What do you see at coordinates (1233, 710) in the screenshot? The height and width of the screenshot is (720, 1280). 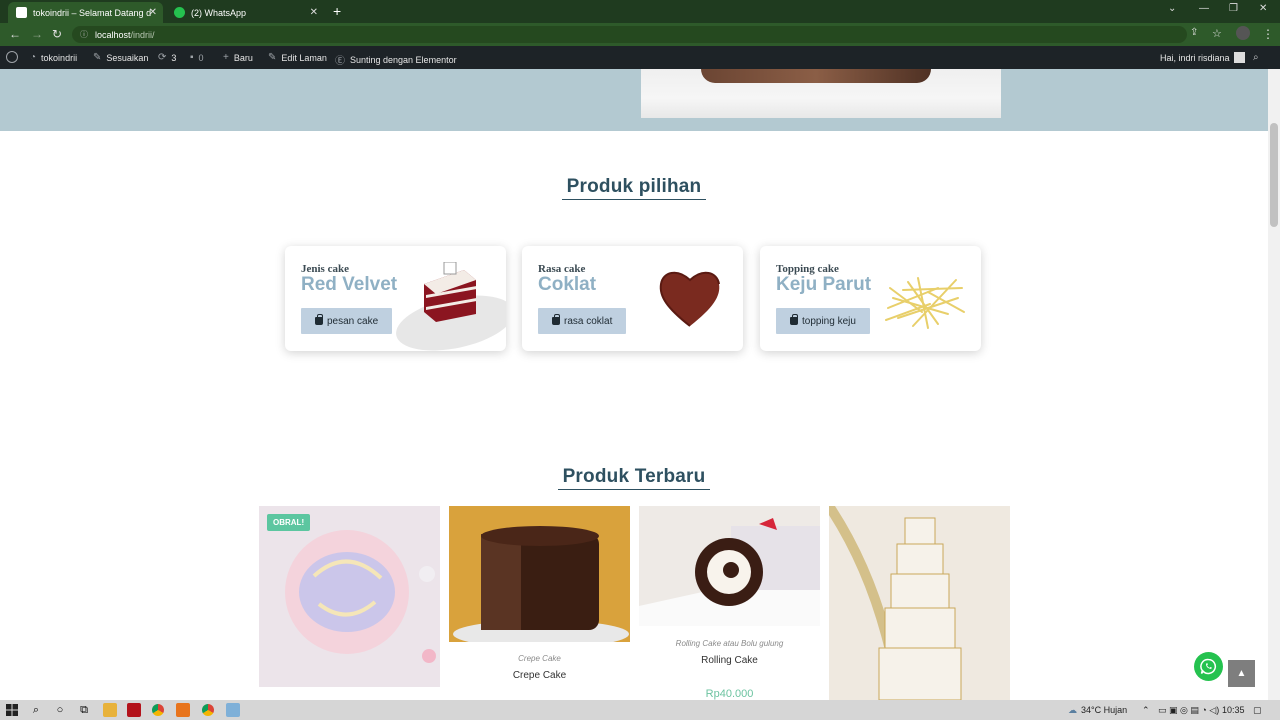 I see `clock: 10:35` at bounding box center [1233, 710].